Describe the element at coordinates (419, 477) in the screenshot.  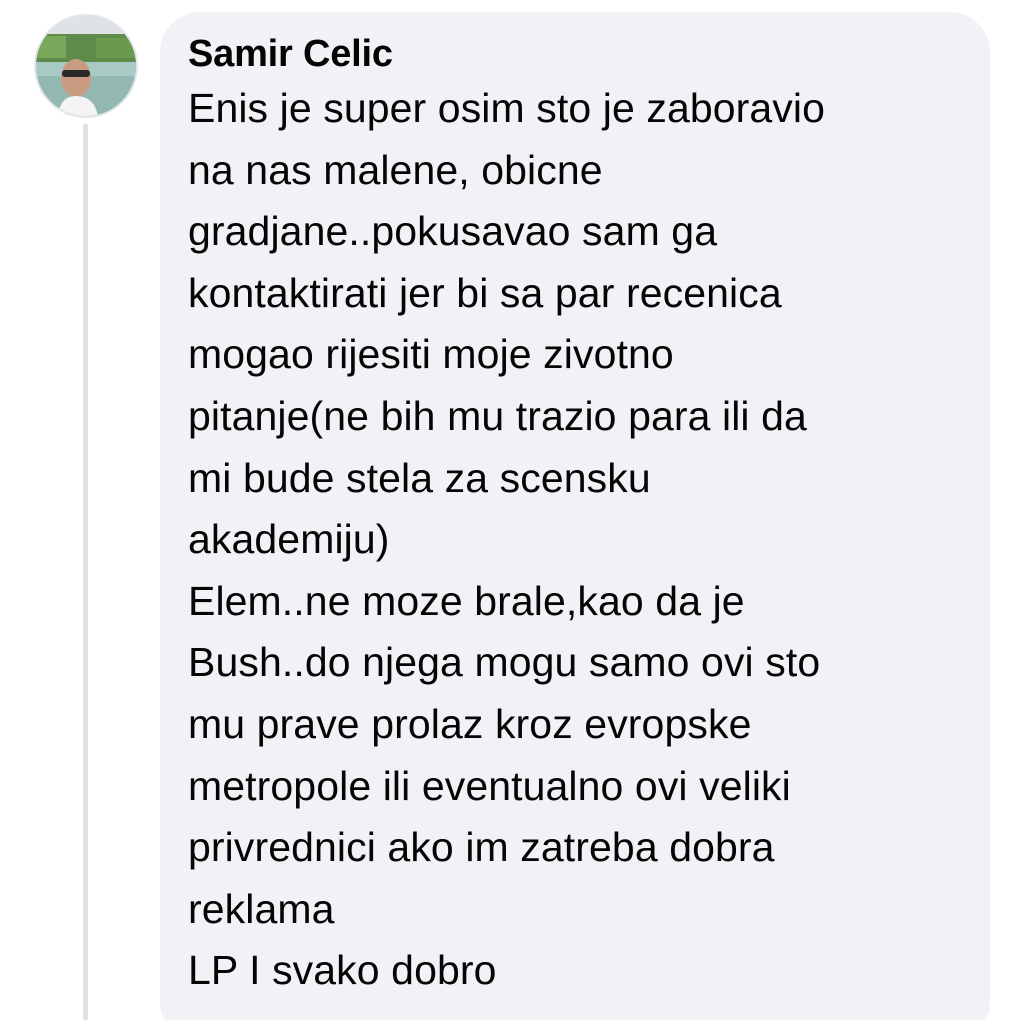
I see `comment-text-line: mi bude stela za scensku` at that location.